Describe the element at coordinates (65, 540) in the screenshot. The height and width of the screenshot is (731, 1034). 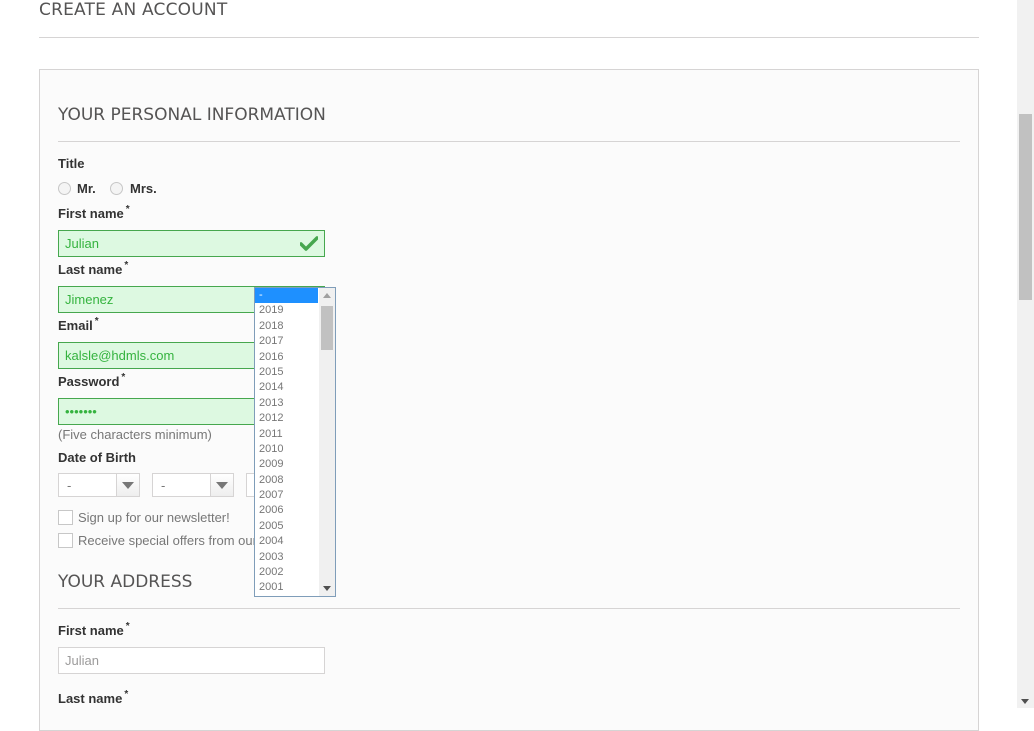
I see `offers-checkbox` at that location.